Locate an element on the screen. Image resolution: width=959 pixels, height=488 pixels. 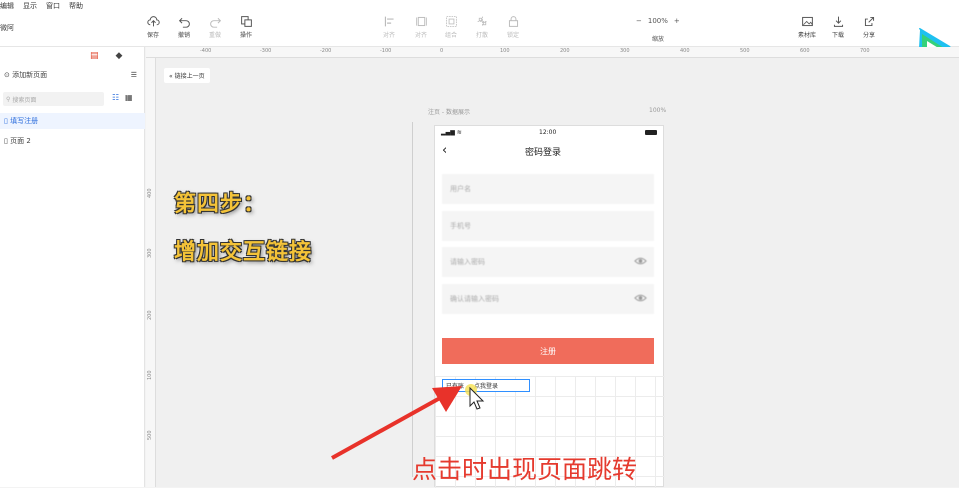
share-button: 分享 is located at coordinates (869, 27).